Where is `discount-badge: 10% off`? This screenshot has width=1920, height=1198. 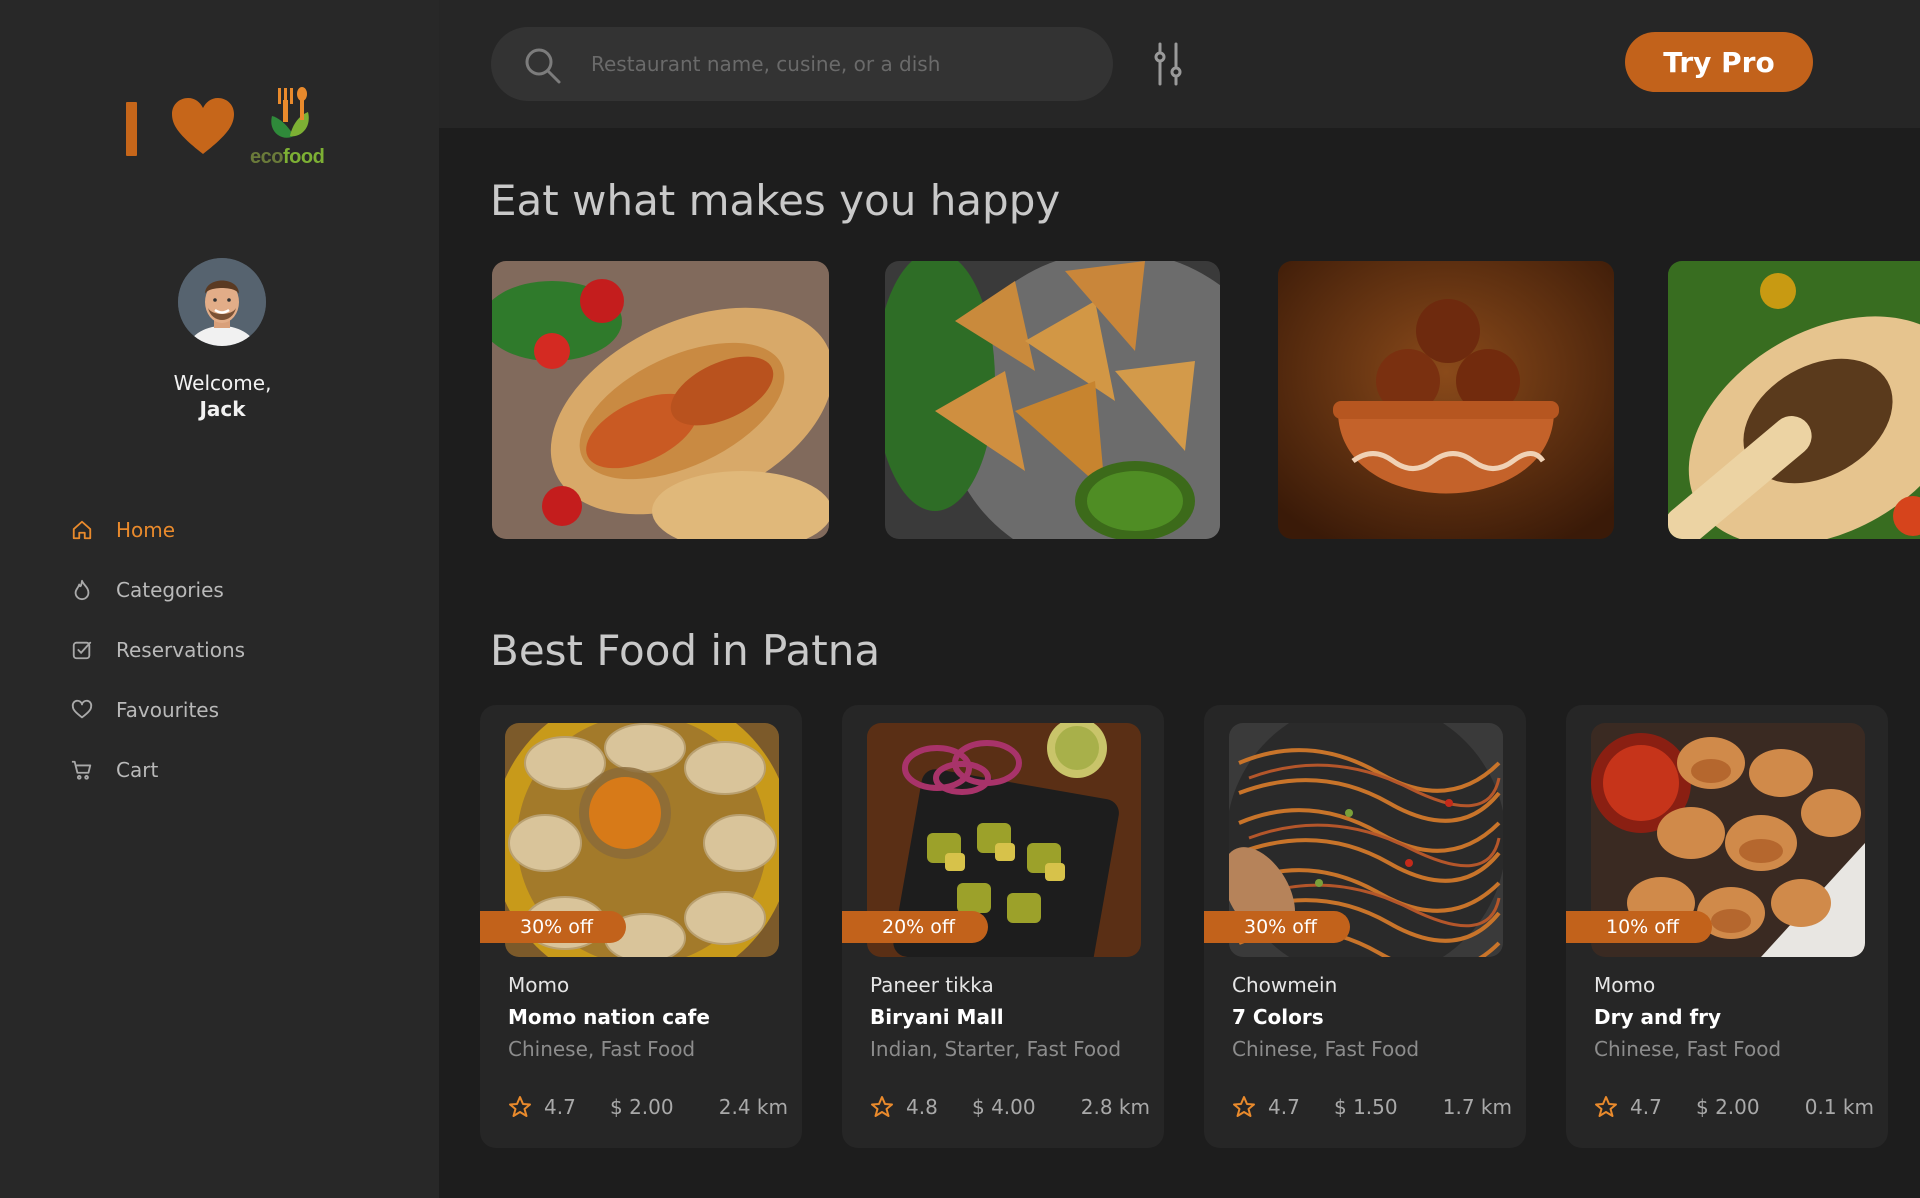
discount-badge: 10% off is located at coordinates (1639, 927).